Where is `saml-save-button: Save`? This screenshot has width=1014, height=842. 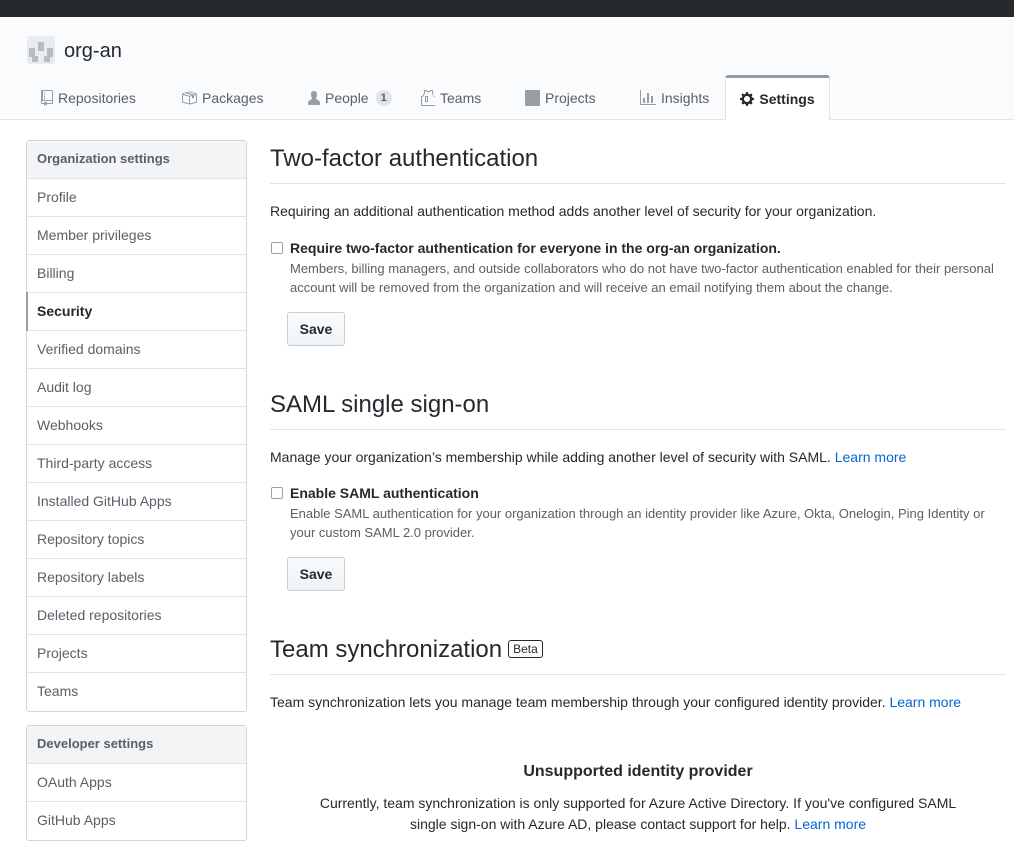
saml-save-button: Save is located at coordinates (316, 574).